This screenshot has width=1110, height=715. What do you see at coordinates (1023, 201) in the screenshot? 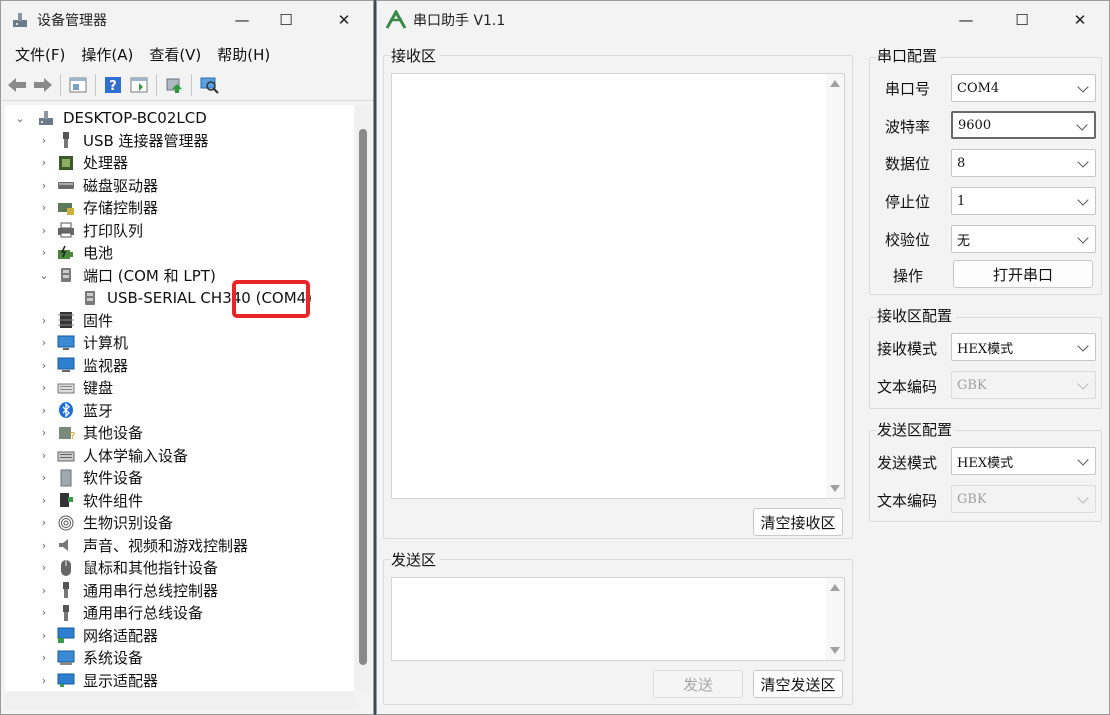
I see `stopbits-select: 1` at bounding box center [1023, 201].